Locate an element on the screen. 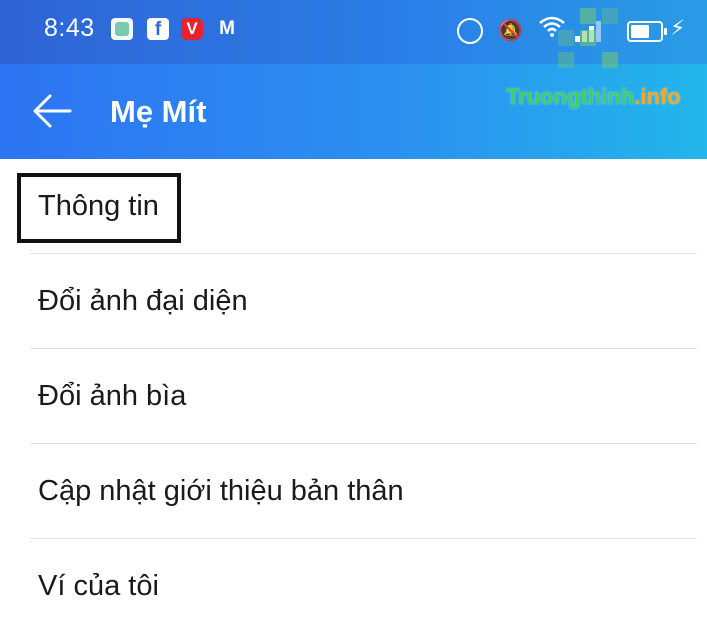  menu-item-update-bio: Cập nhật giới thiệu bản thân is located at coordinates (363, 491).